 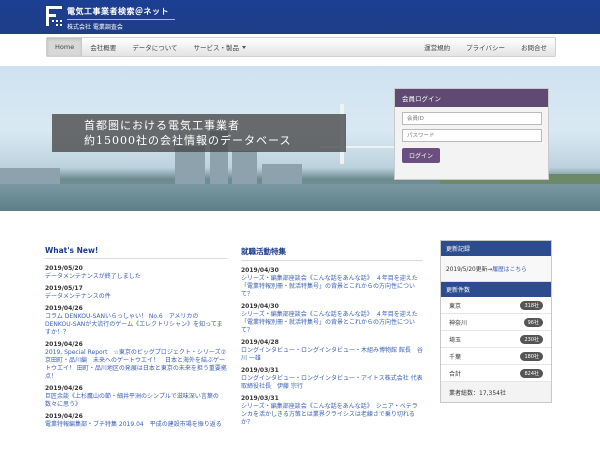 I want to click on news-date: 2019/05/17, so click(x=64, y=288).